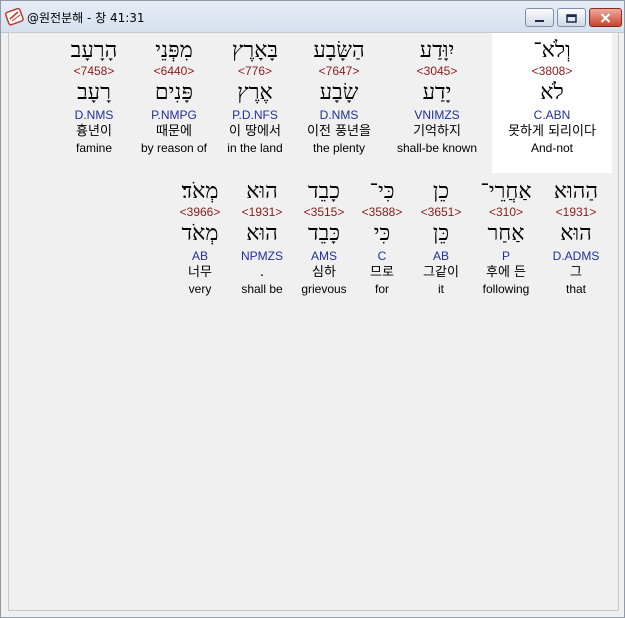 Image resolution: width=625 pixels, height=618 pixels. I want to click on maximize-icon, so click(571, 17).